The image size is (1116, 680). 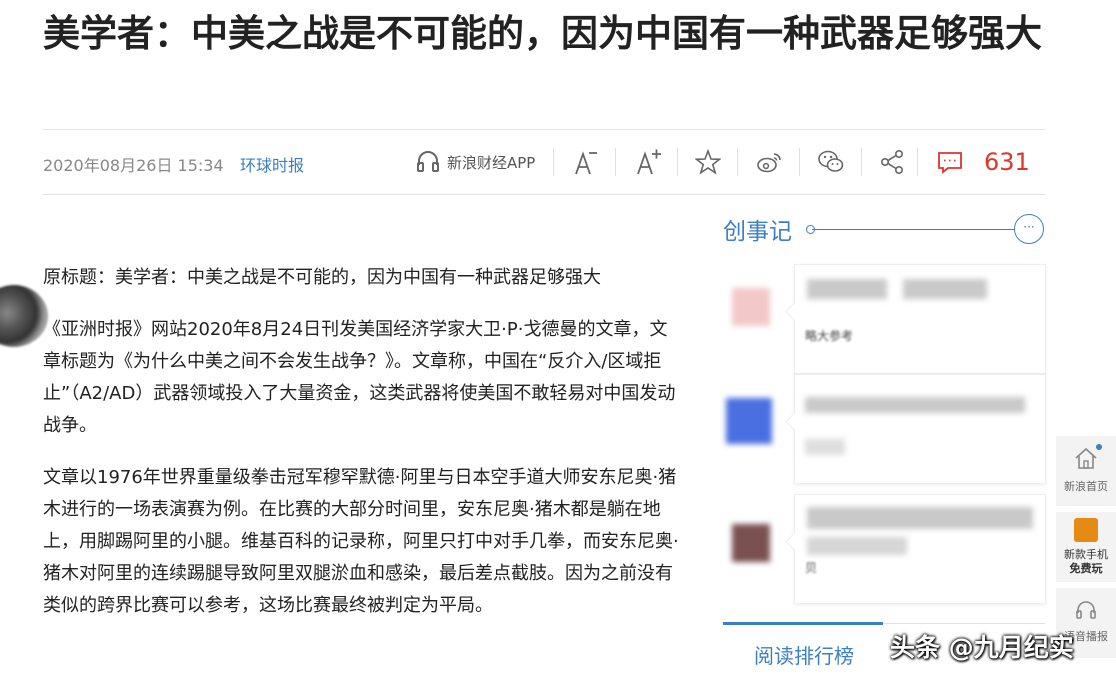 I want to click on weibo-icon, so click(x=770, y=162).